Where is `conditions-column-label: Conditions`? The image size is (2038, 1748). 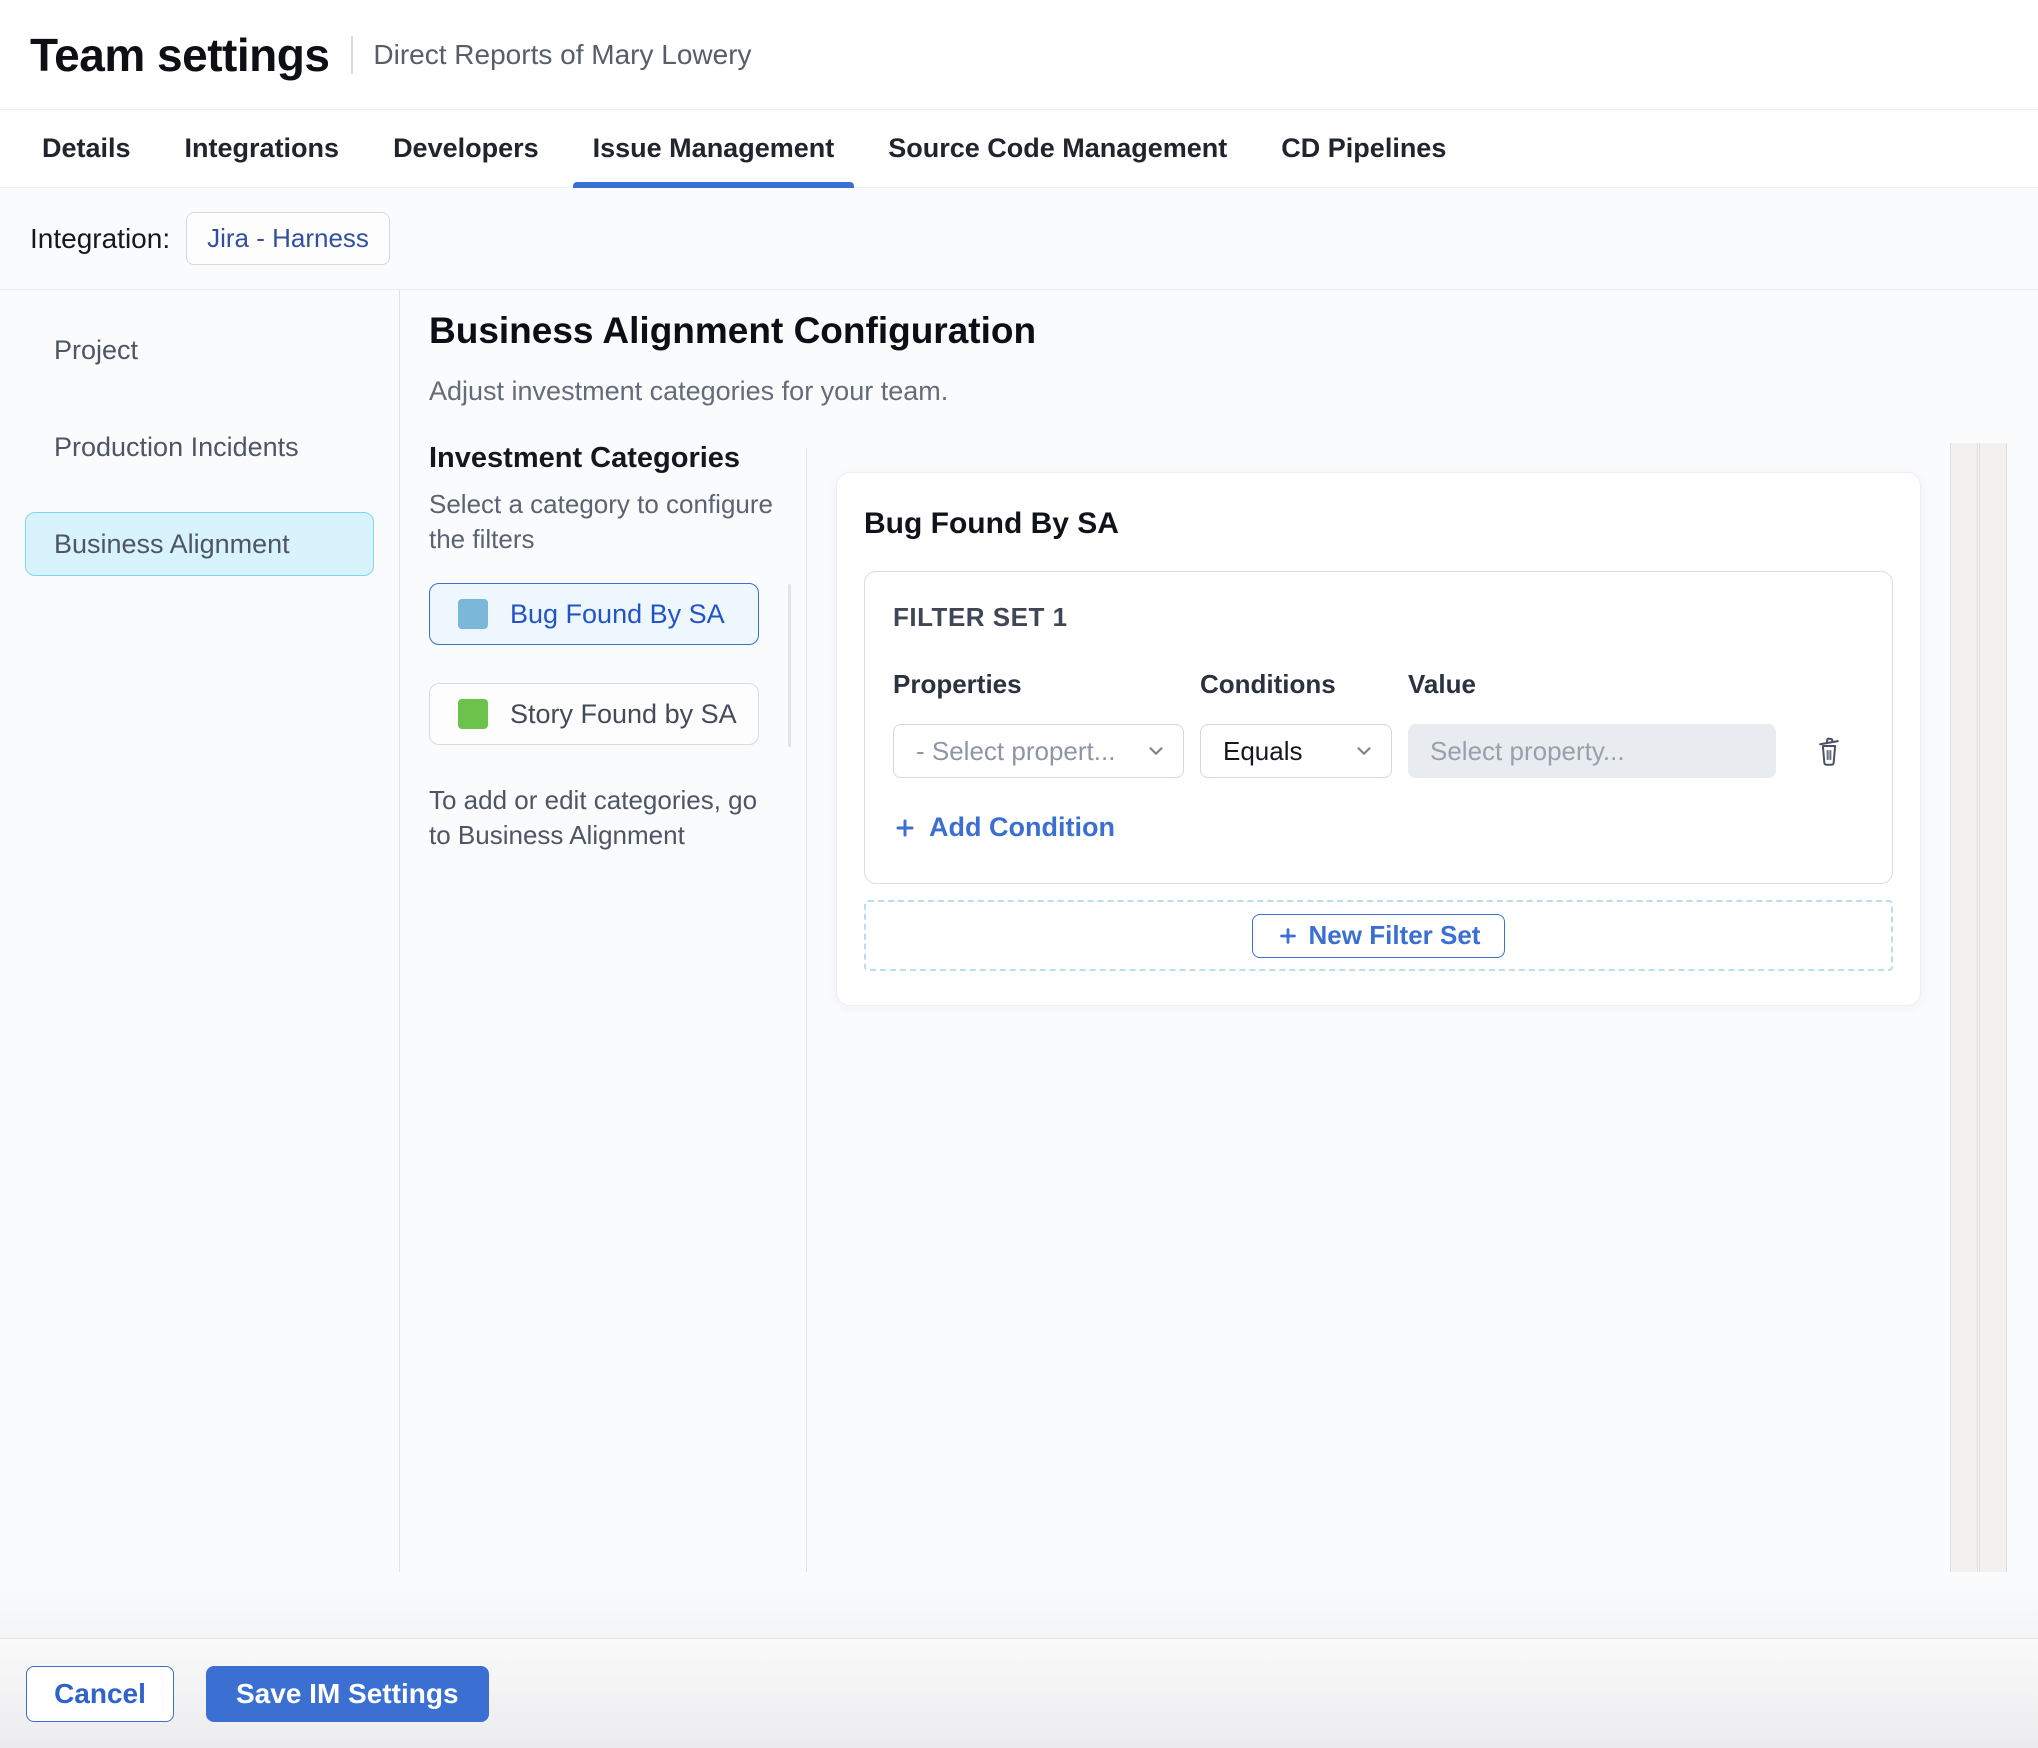
conditions-column-label: Conditions is located at coordinates (1268, 684).